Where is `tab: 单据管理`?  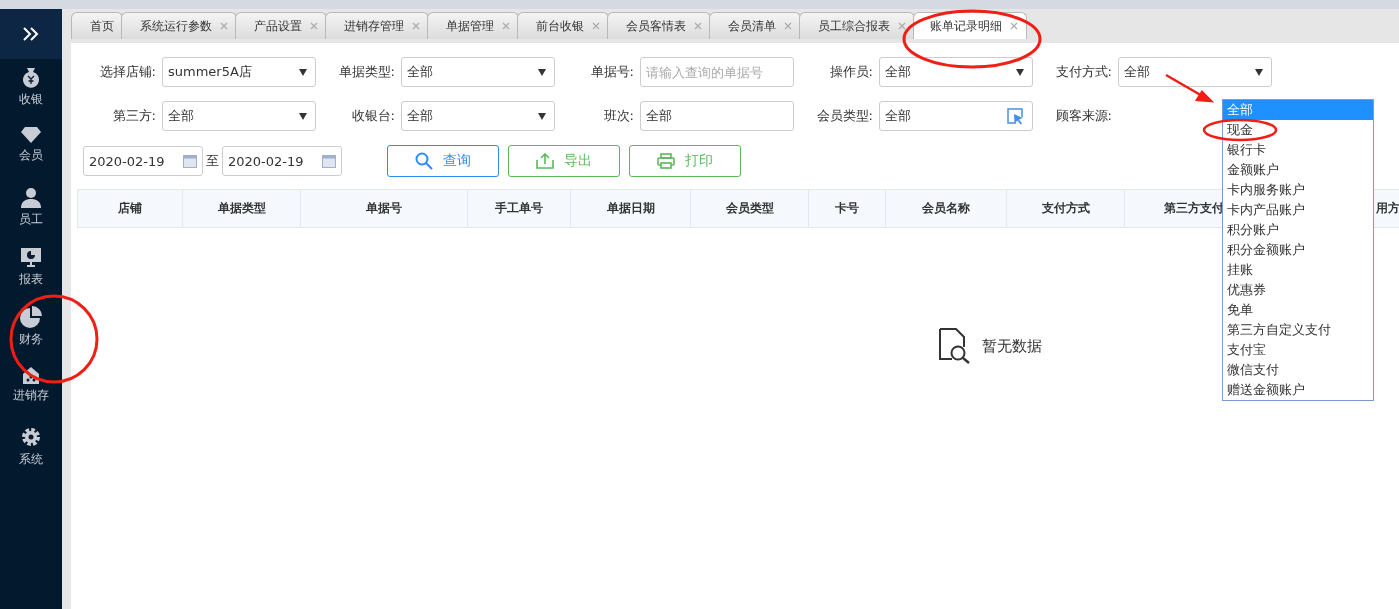 tab: 单据管理 is located at coordinates (473, 25).